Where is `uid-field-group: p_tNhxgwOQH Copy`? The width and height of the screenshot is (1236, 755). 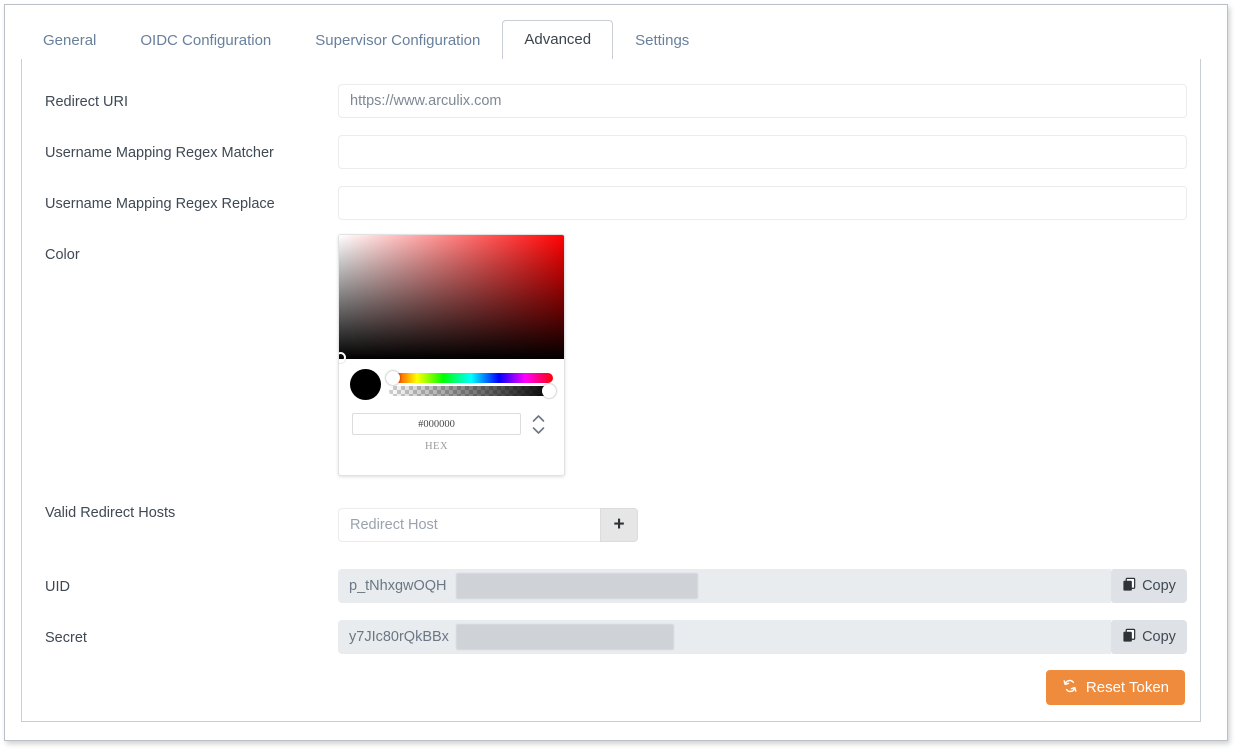 uid-field-group: p_tNhxgwOQH Copy is located at coordinates (762, 586).